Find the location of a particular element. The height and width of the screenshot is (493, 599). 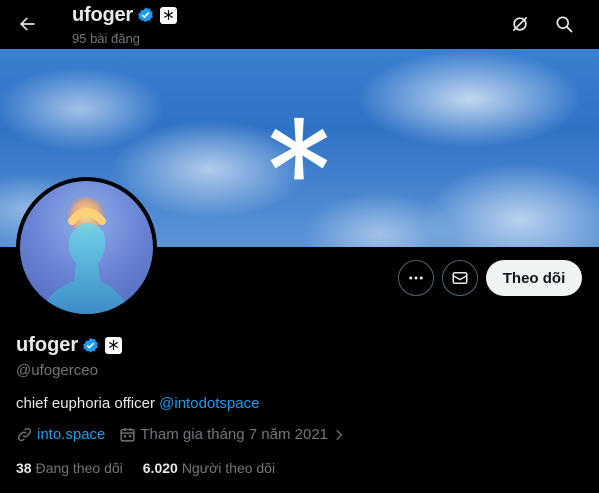

avatar is located at coordinates (86, 247).